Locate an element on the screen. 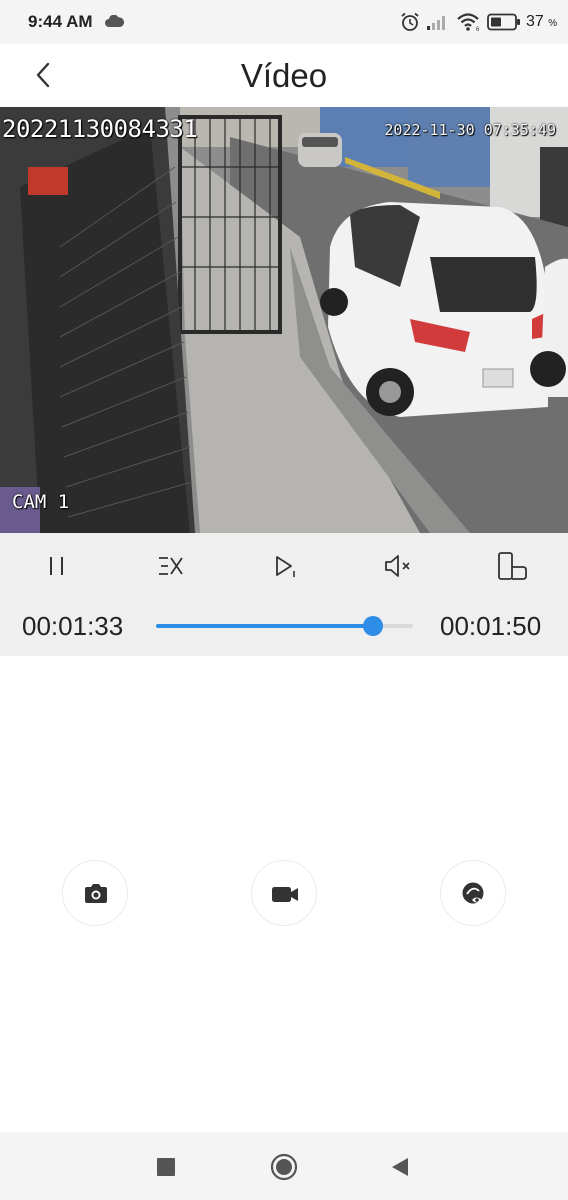  progress-slider is located at coordinates (284, 626).